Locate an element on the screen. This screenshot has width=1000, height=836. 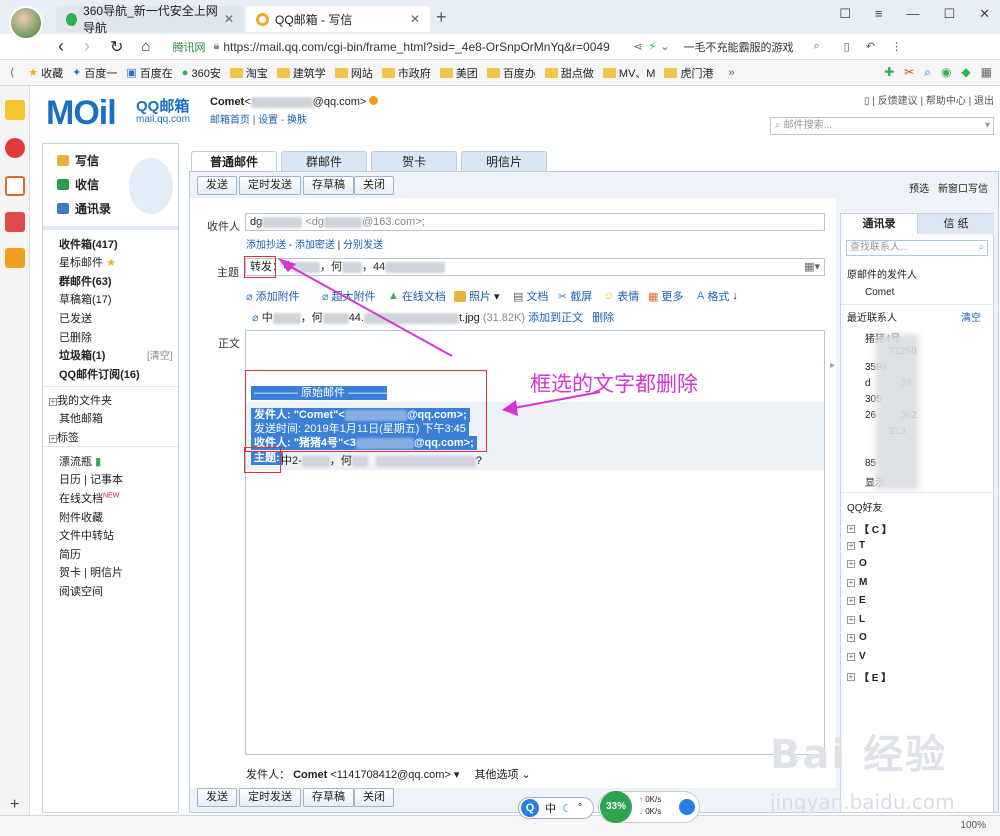
app-attachments: 附件收藏 is located at coordinates (81, 517).